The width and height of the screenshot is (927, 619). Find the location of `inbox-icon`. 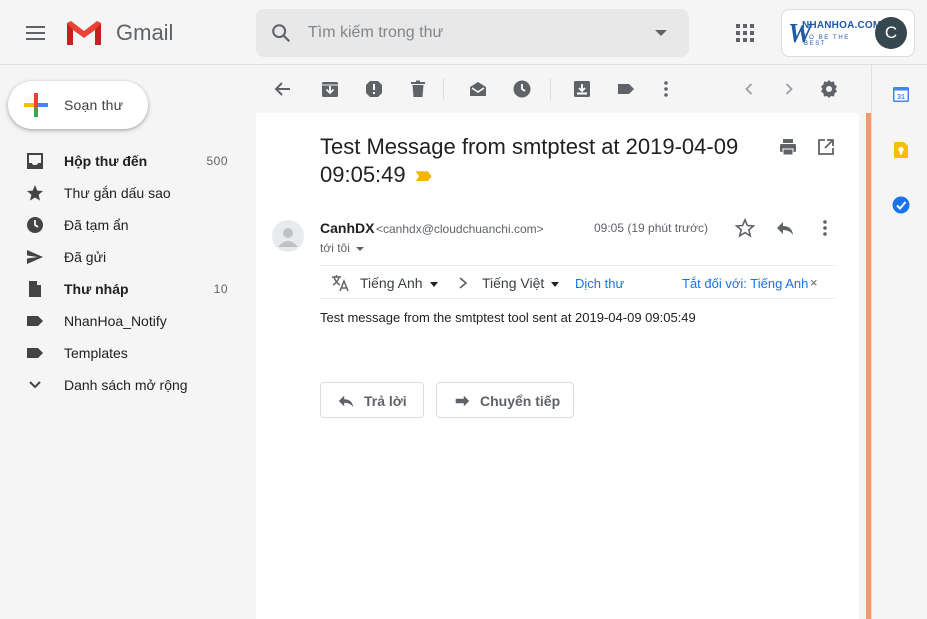

inbox-icon is located at coordinates (35, 161).